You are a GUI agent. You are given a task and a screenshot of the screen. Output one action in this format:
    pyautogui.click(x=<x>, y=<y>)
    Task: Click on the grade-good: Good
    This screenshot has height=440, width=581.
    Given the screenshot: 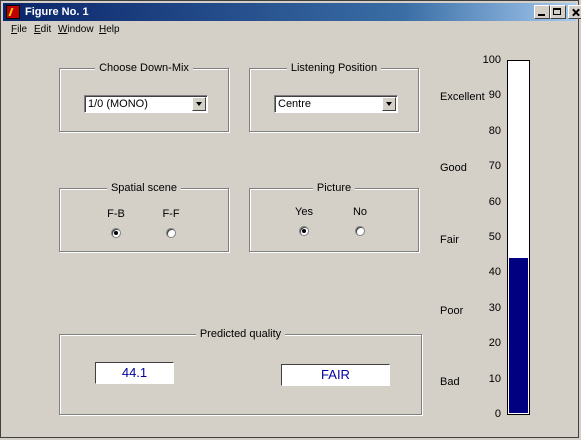 What is the action you would take?
    pyautogui.click(x=453, y=168)
    